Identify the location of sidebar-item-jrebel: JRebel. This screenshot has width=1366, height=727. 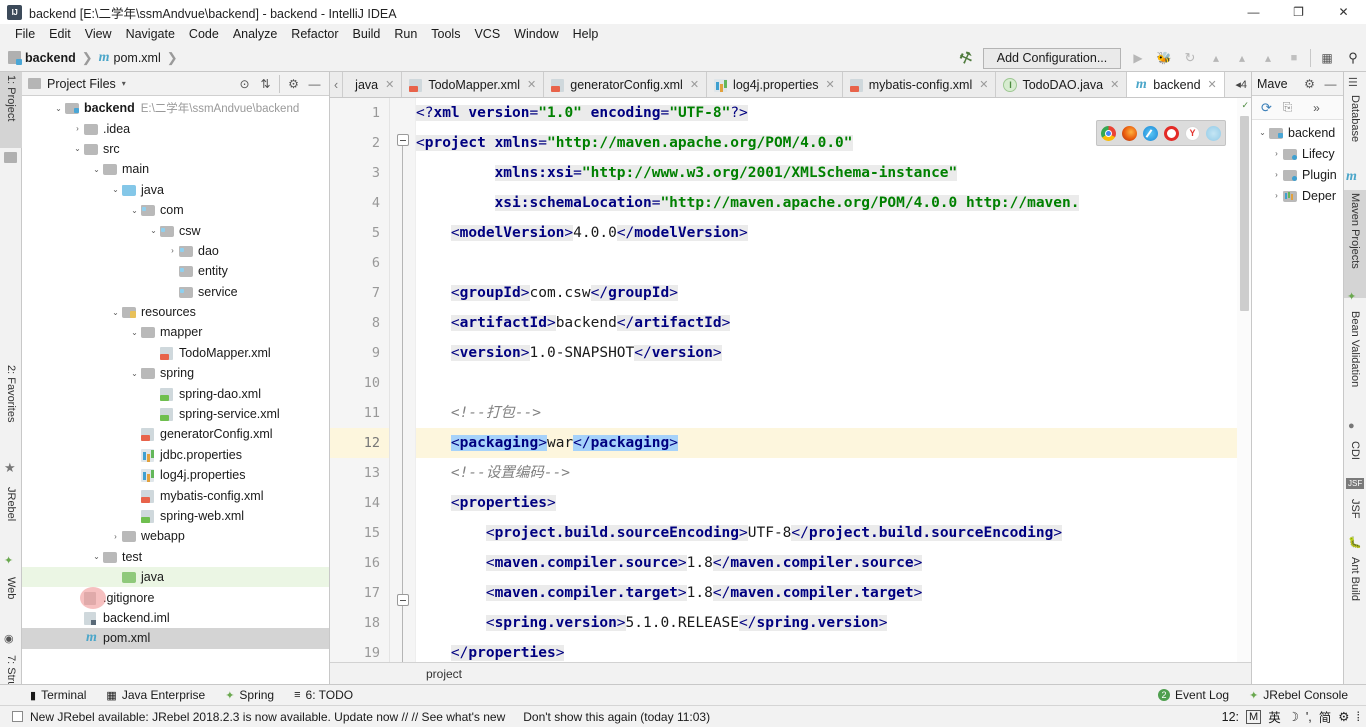
(11, 517).